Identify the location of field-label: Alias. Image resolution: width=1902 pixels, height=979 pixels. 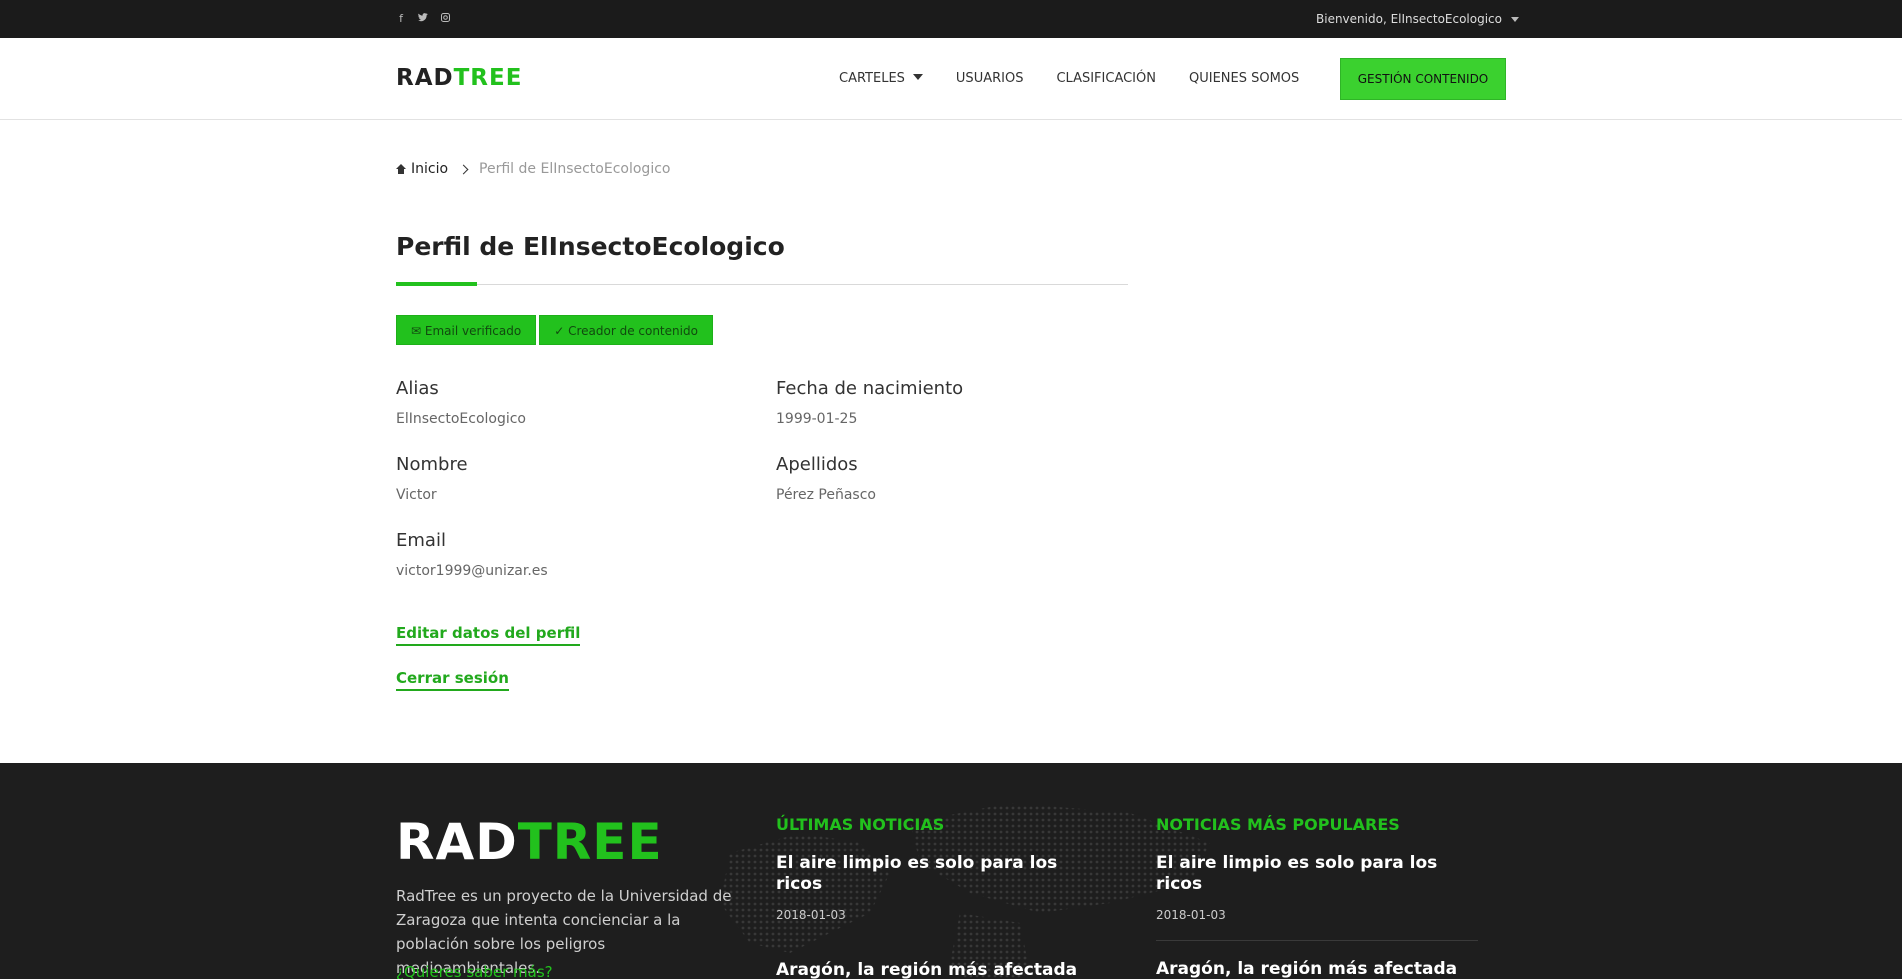
(417, 388).